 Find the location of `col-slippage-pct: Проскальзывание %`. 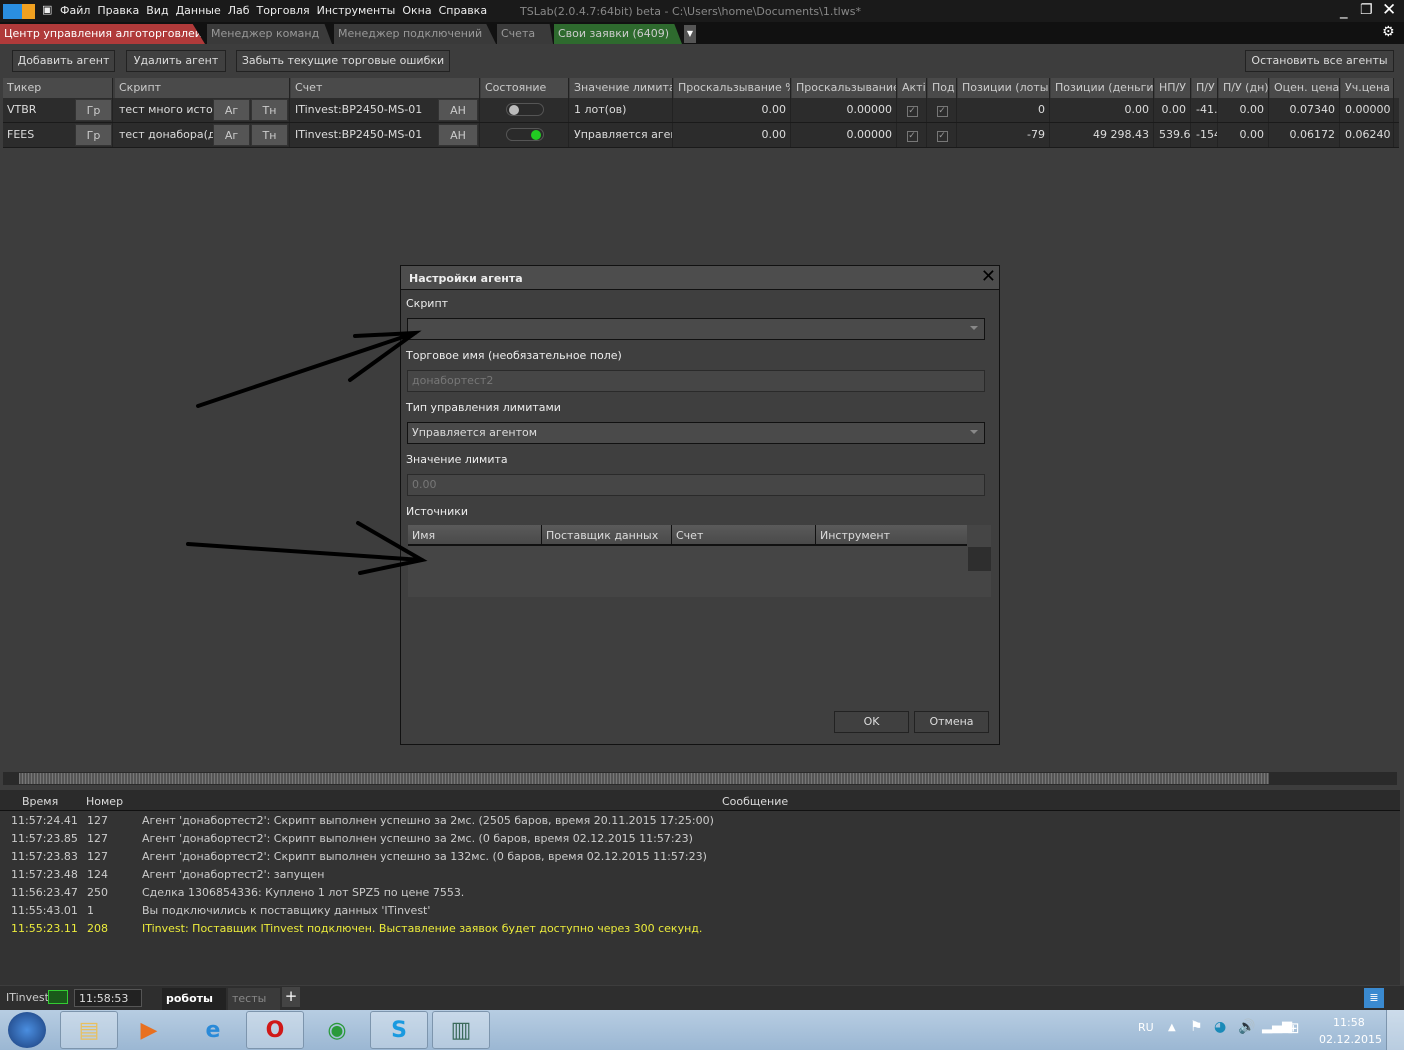

col-slippage-pct: Проскальзывание % is located at coordinates (732, 88).